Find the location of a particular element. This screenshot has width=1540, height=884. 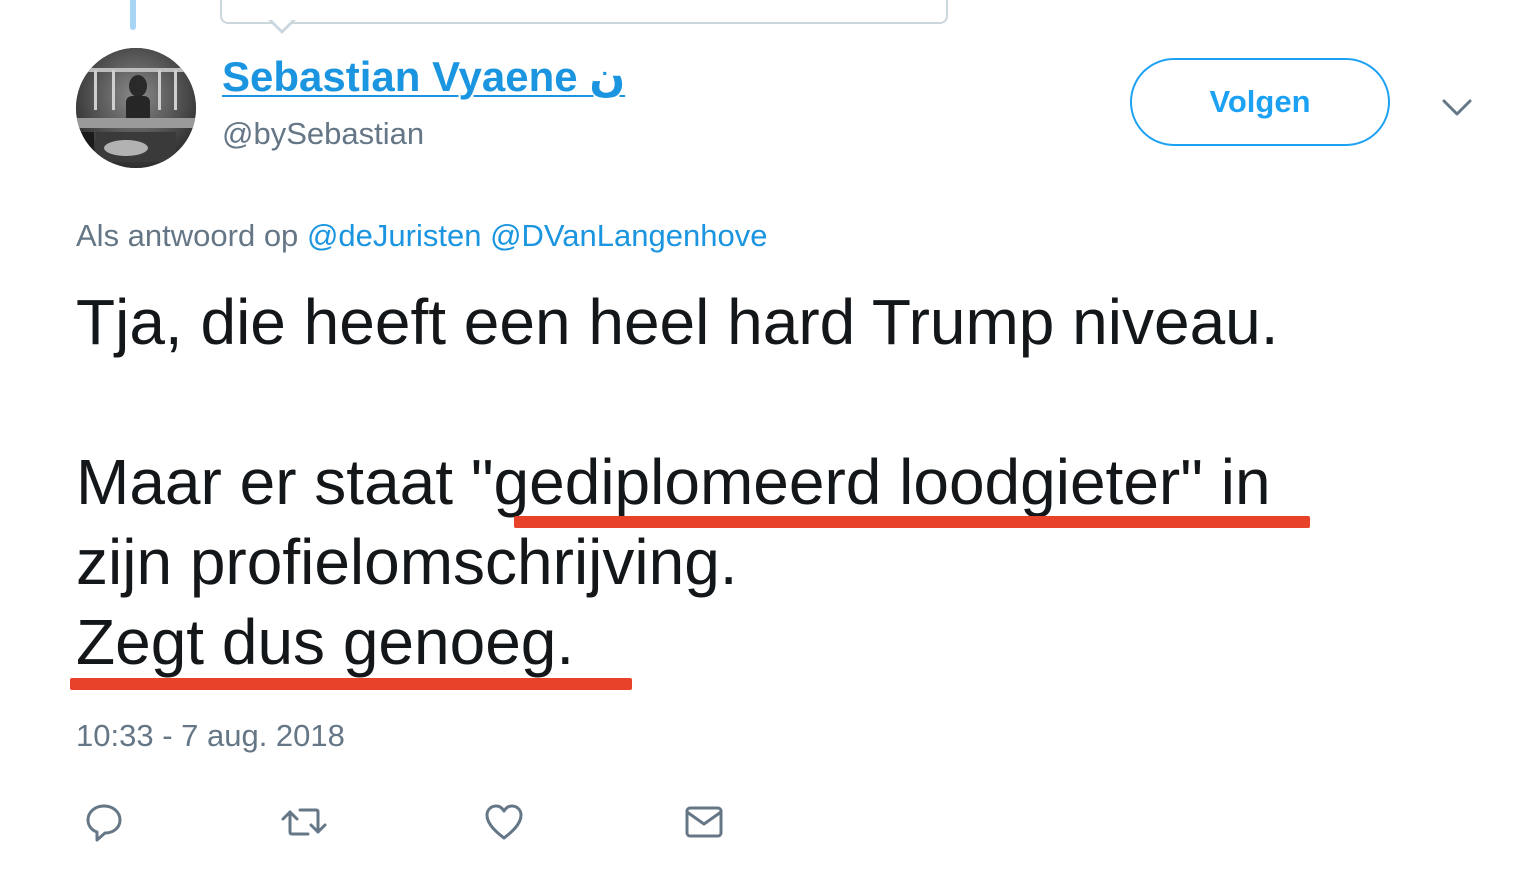

tweet-line-2-before: Maar er staat is located at coordinates (273, 482).